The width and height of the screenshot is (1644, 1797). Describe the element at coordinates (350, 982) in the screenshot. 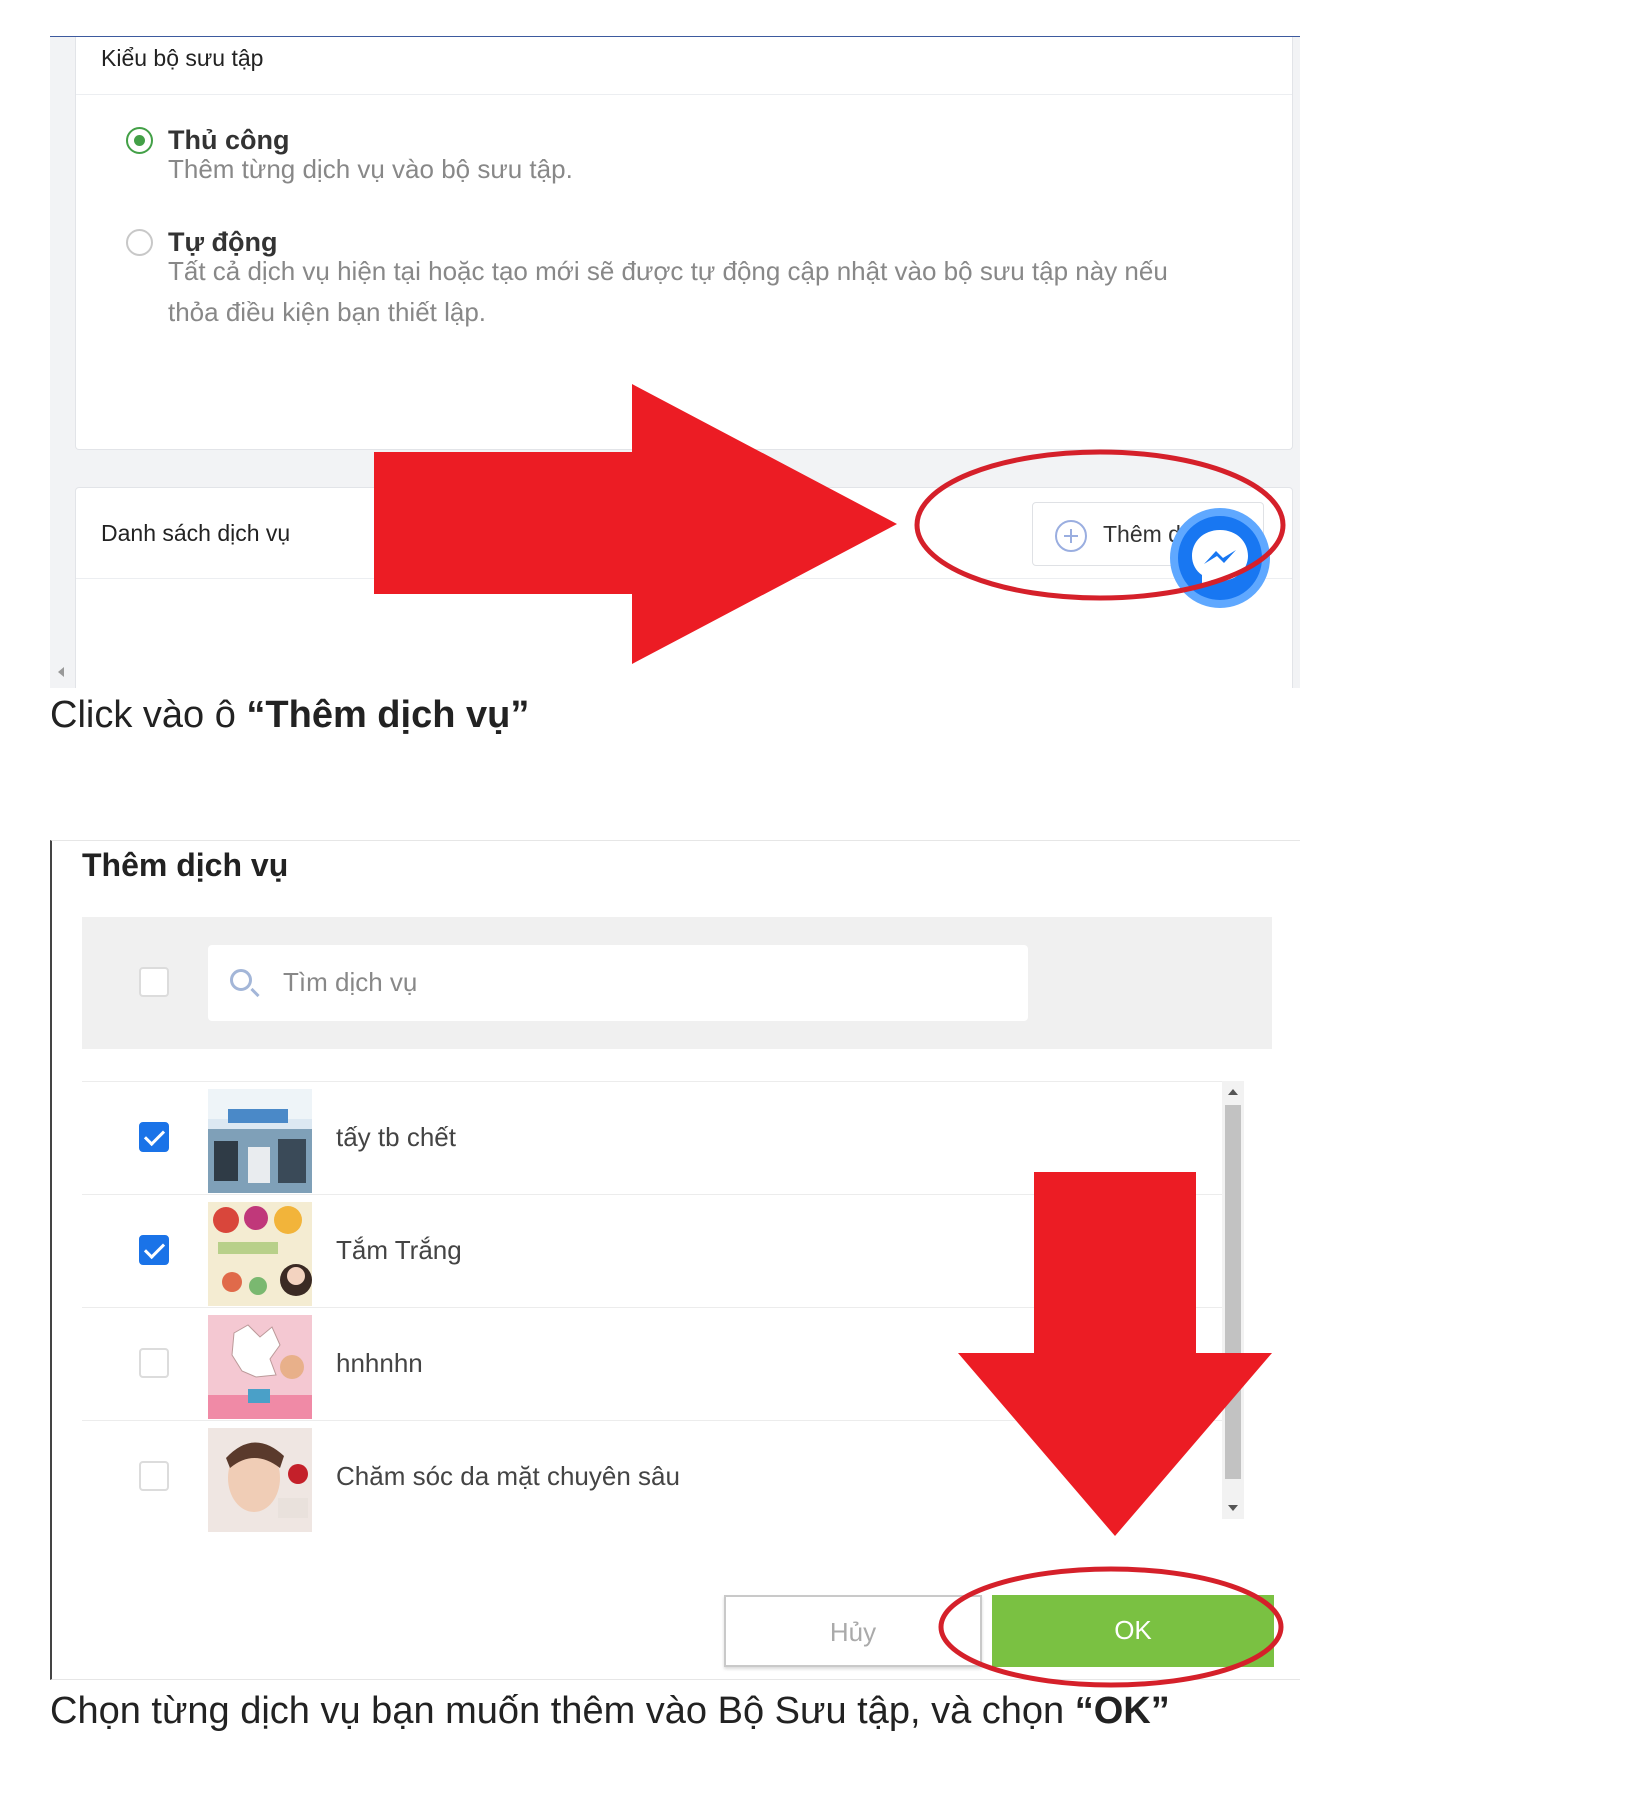

I see `search-placeholder: Tìm dịch vụ` at that location.